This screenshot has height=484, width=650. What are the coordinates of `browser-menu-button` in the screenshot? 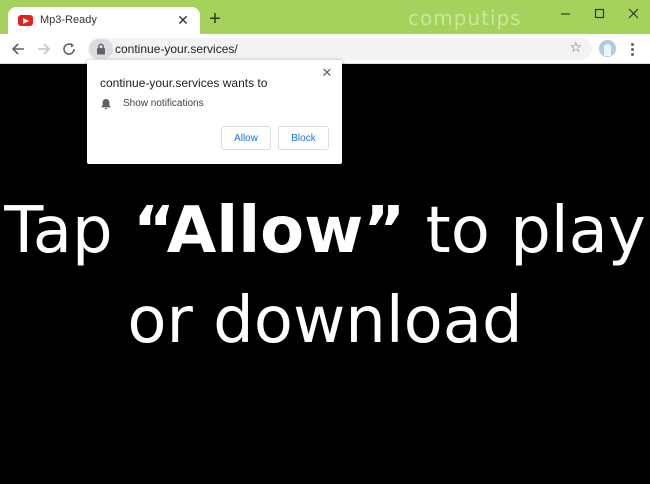 It's located at (632, 49).